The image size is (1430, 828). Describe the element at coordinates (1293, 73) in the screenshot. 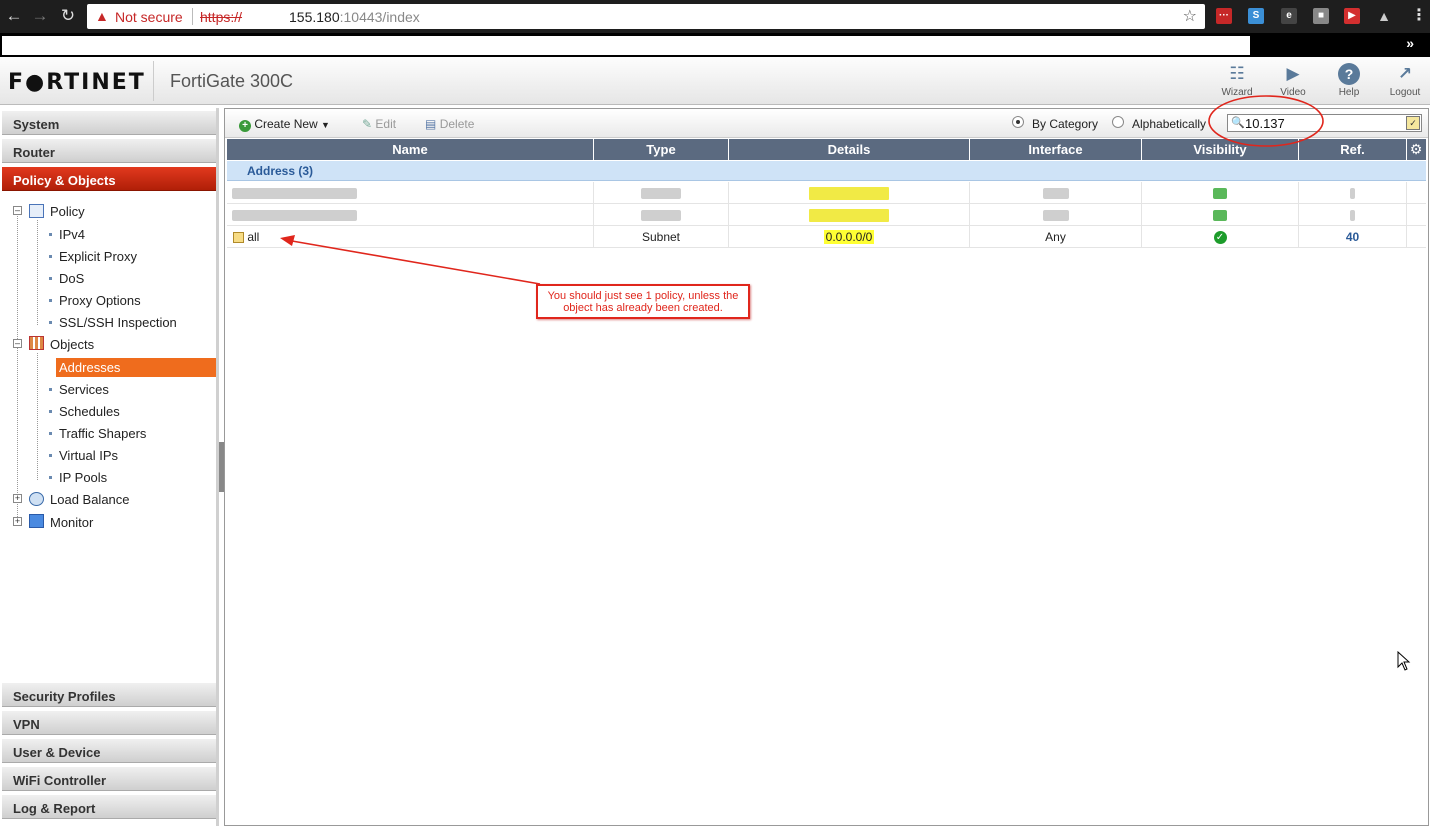

I see `video-icon: ▶` at that location.